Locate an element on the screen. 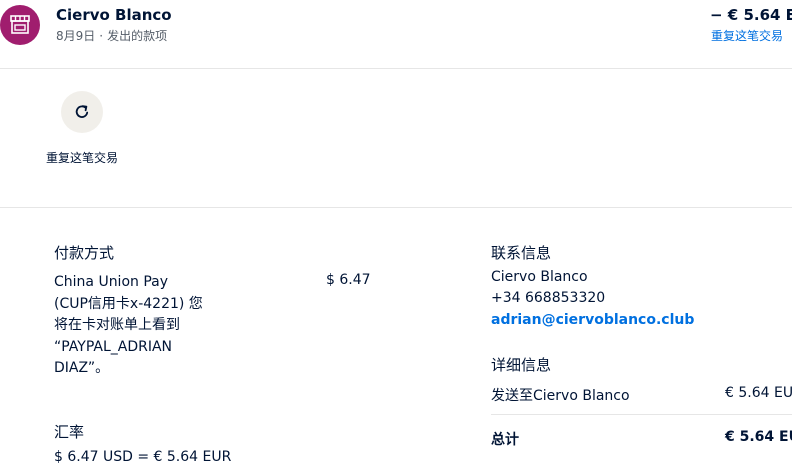 The image size is (792, 465). details-heading: 详细信息 is located at coordinates (521, 365).